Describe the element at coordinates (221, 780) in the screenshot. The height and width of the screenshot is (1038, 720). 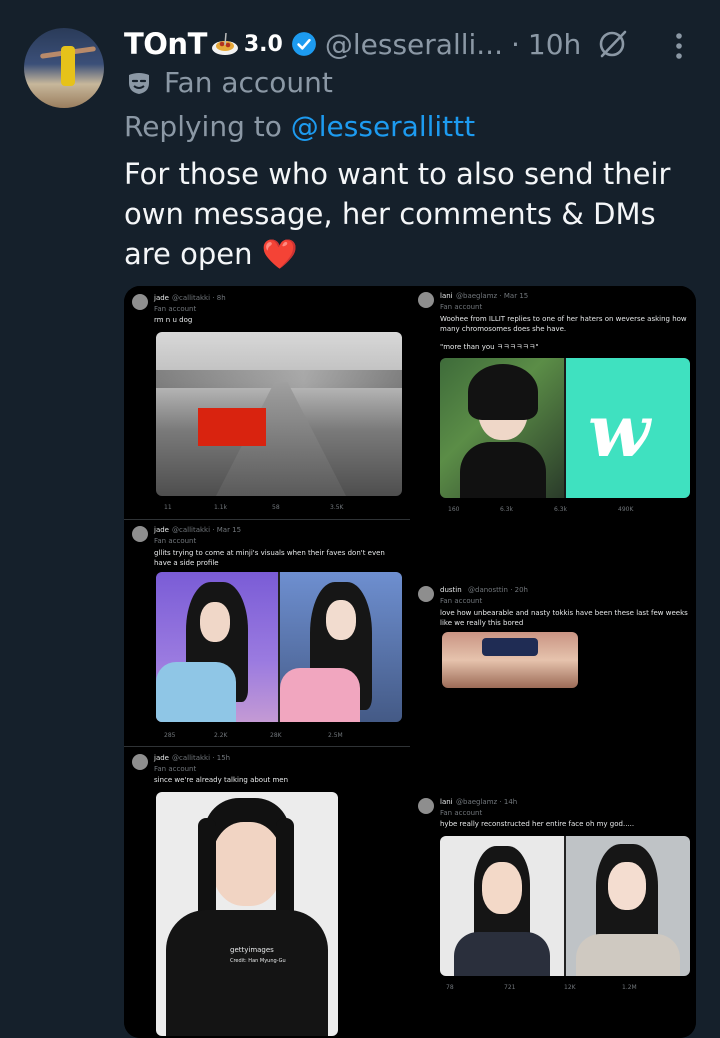
I see `embedded-text: since we're already talking about men` at that location.